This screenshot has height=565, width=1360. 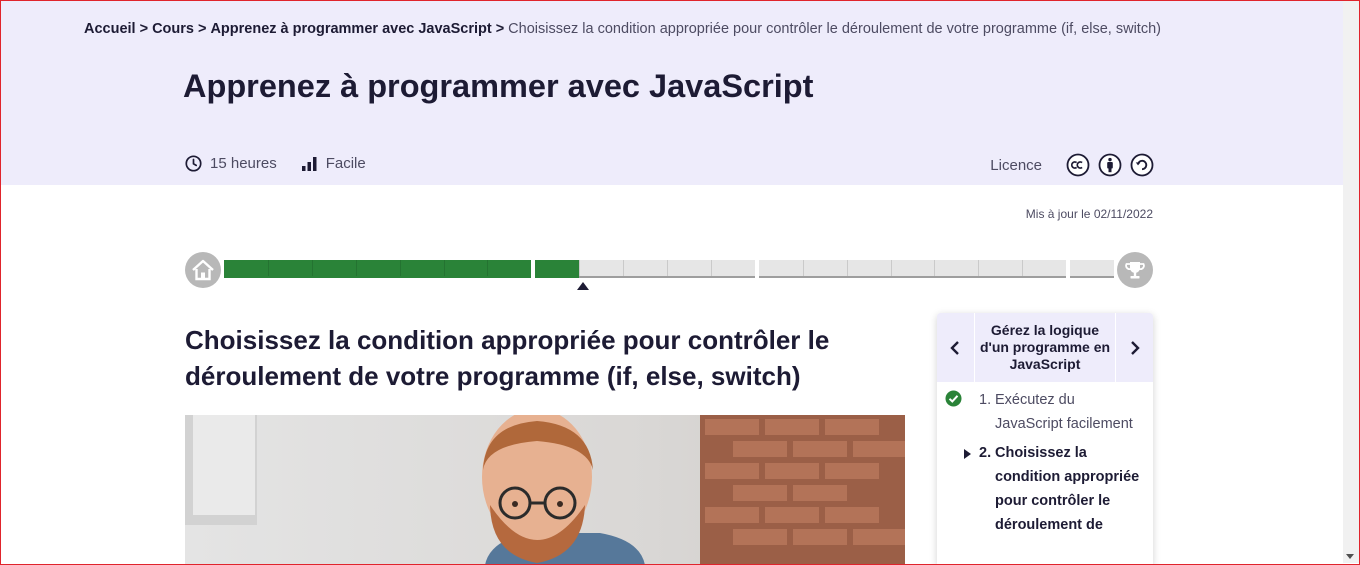 What do you see at coordinates (985, 453) in the screenshot?
I see `chapter-number: 2.` at bounding box center [985, 453].